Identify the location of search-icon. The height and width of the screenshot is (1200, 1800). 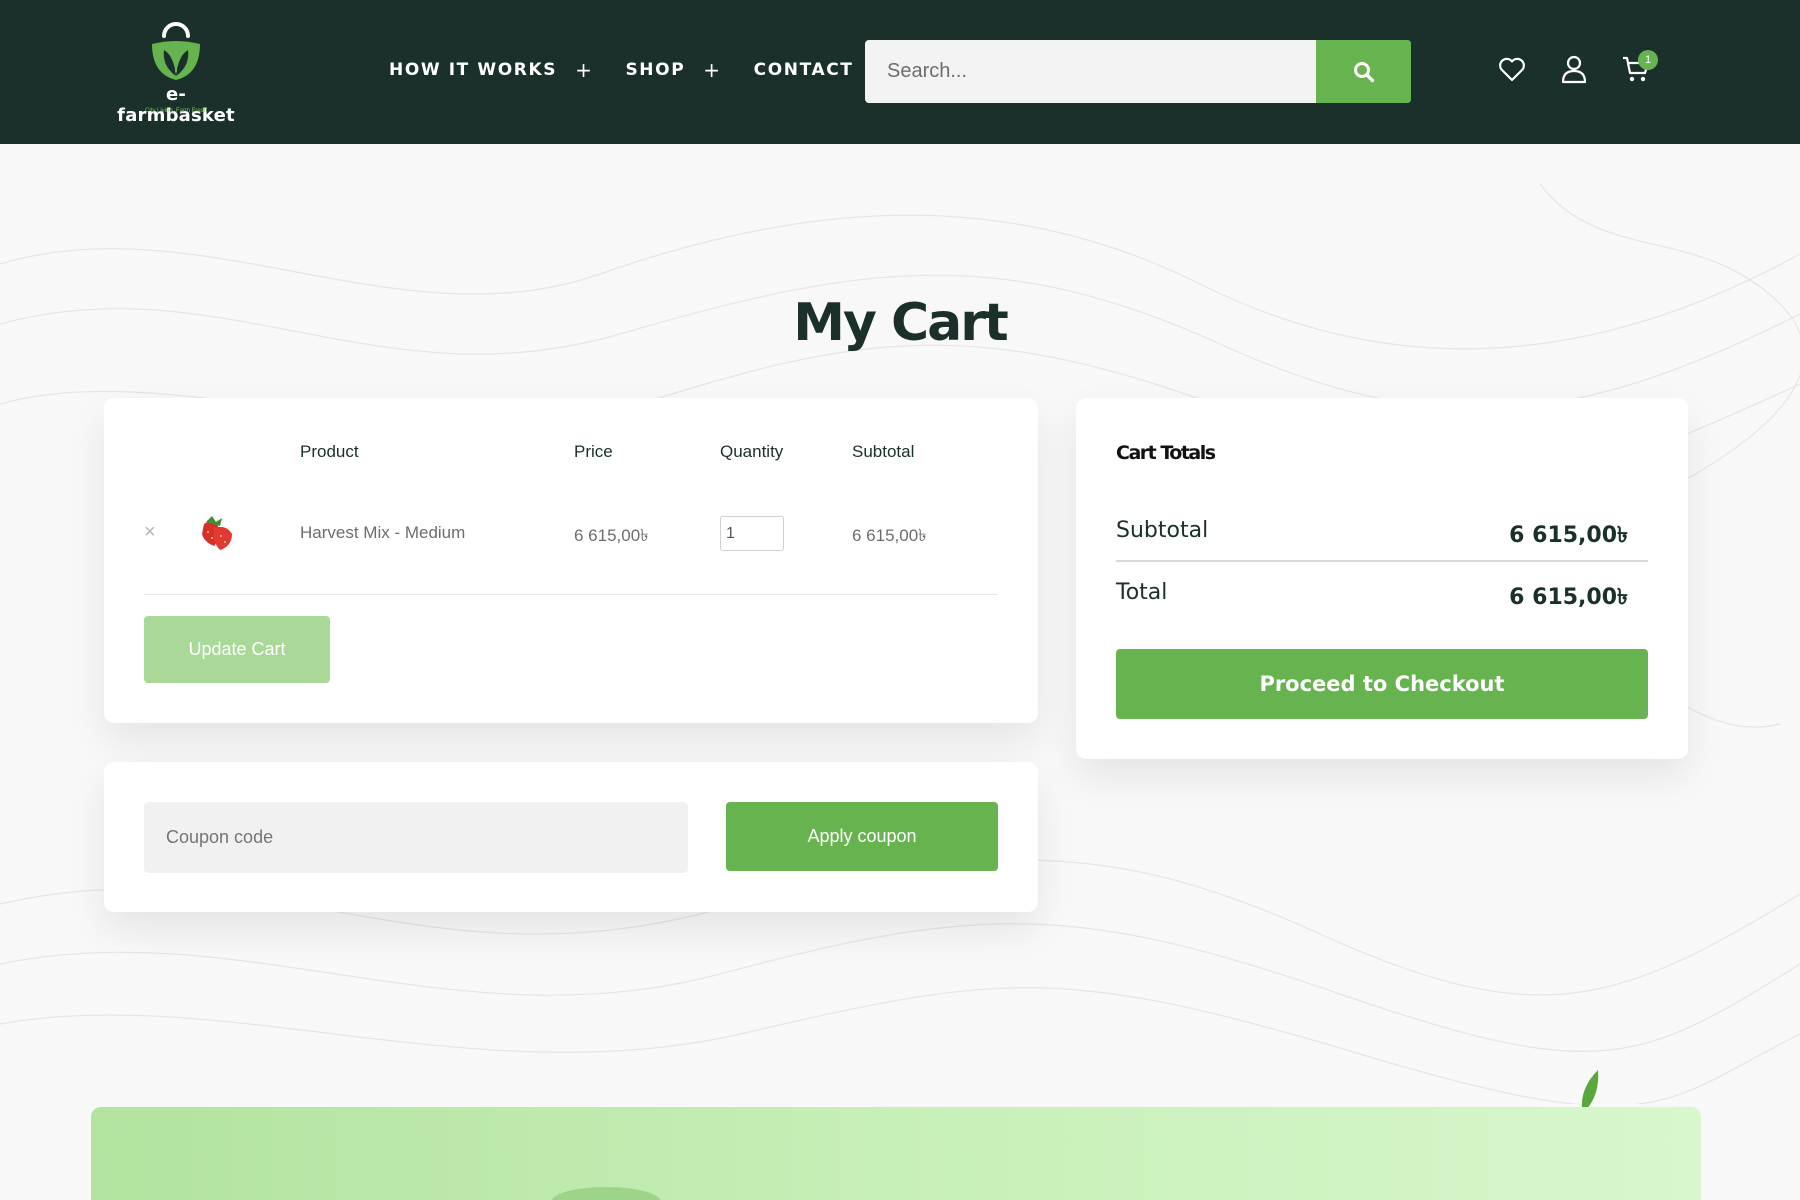
(1363, 71).